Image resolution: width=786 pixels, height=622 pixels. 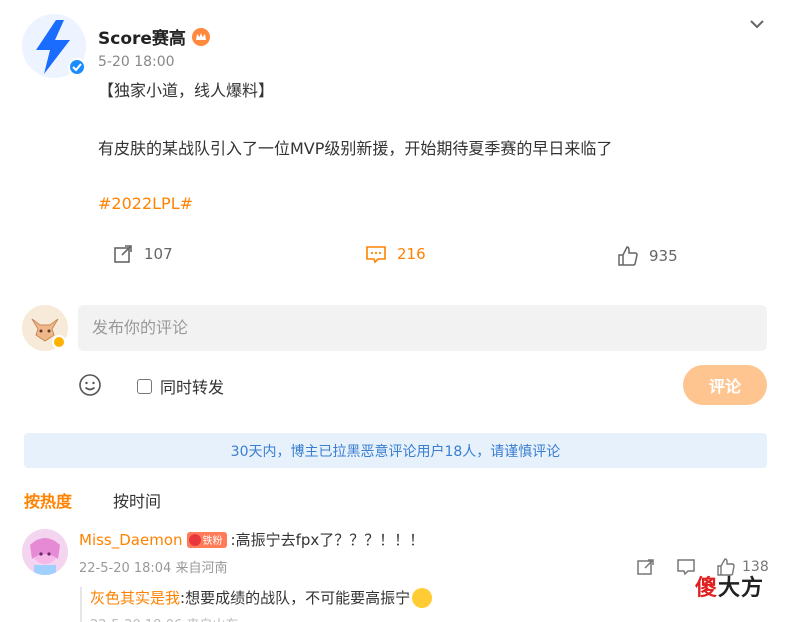 What do you see at coordinates (376, 255) in the screenshot?
I see `comment-icon` at bounding box center [376, 255].